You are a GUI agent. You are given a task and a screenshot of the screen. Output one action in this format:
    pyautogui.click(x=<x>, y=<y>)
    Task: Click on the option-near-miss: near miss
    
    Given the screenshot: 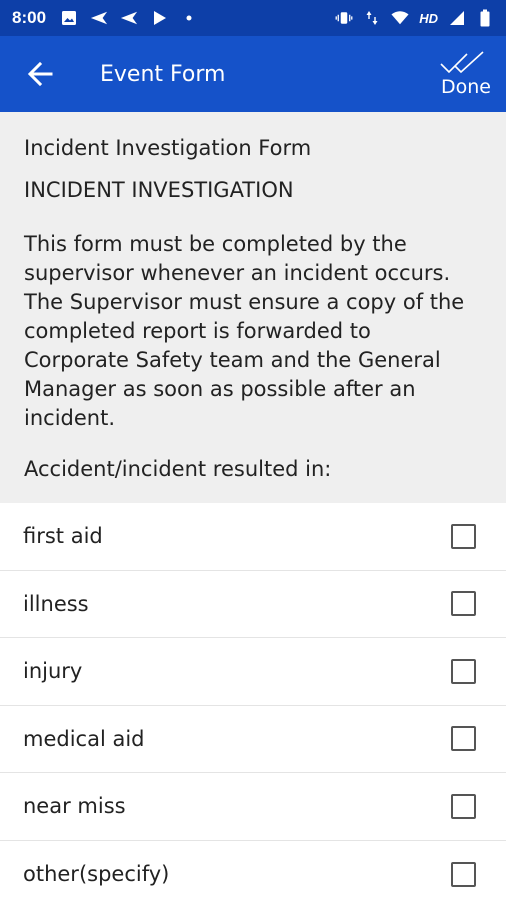 What is the action you would take?
    pyautogui.click(x=253, y=807)
    